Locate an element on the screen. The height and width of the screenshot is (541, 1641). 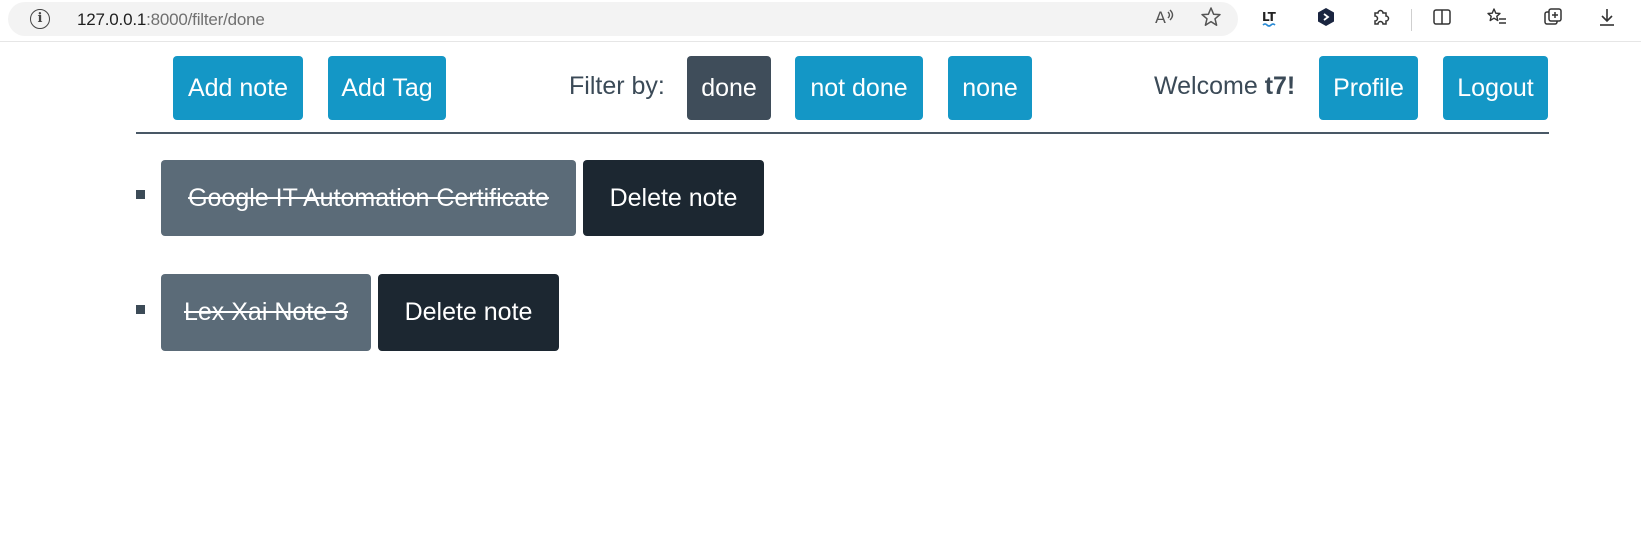
svg-text: LT is located at coordinates (1269, 17).